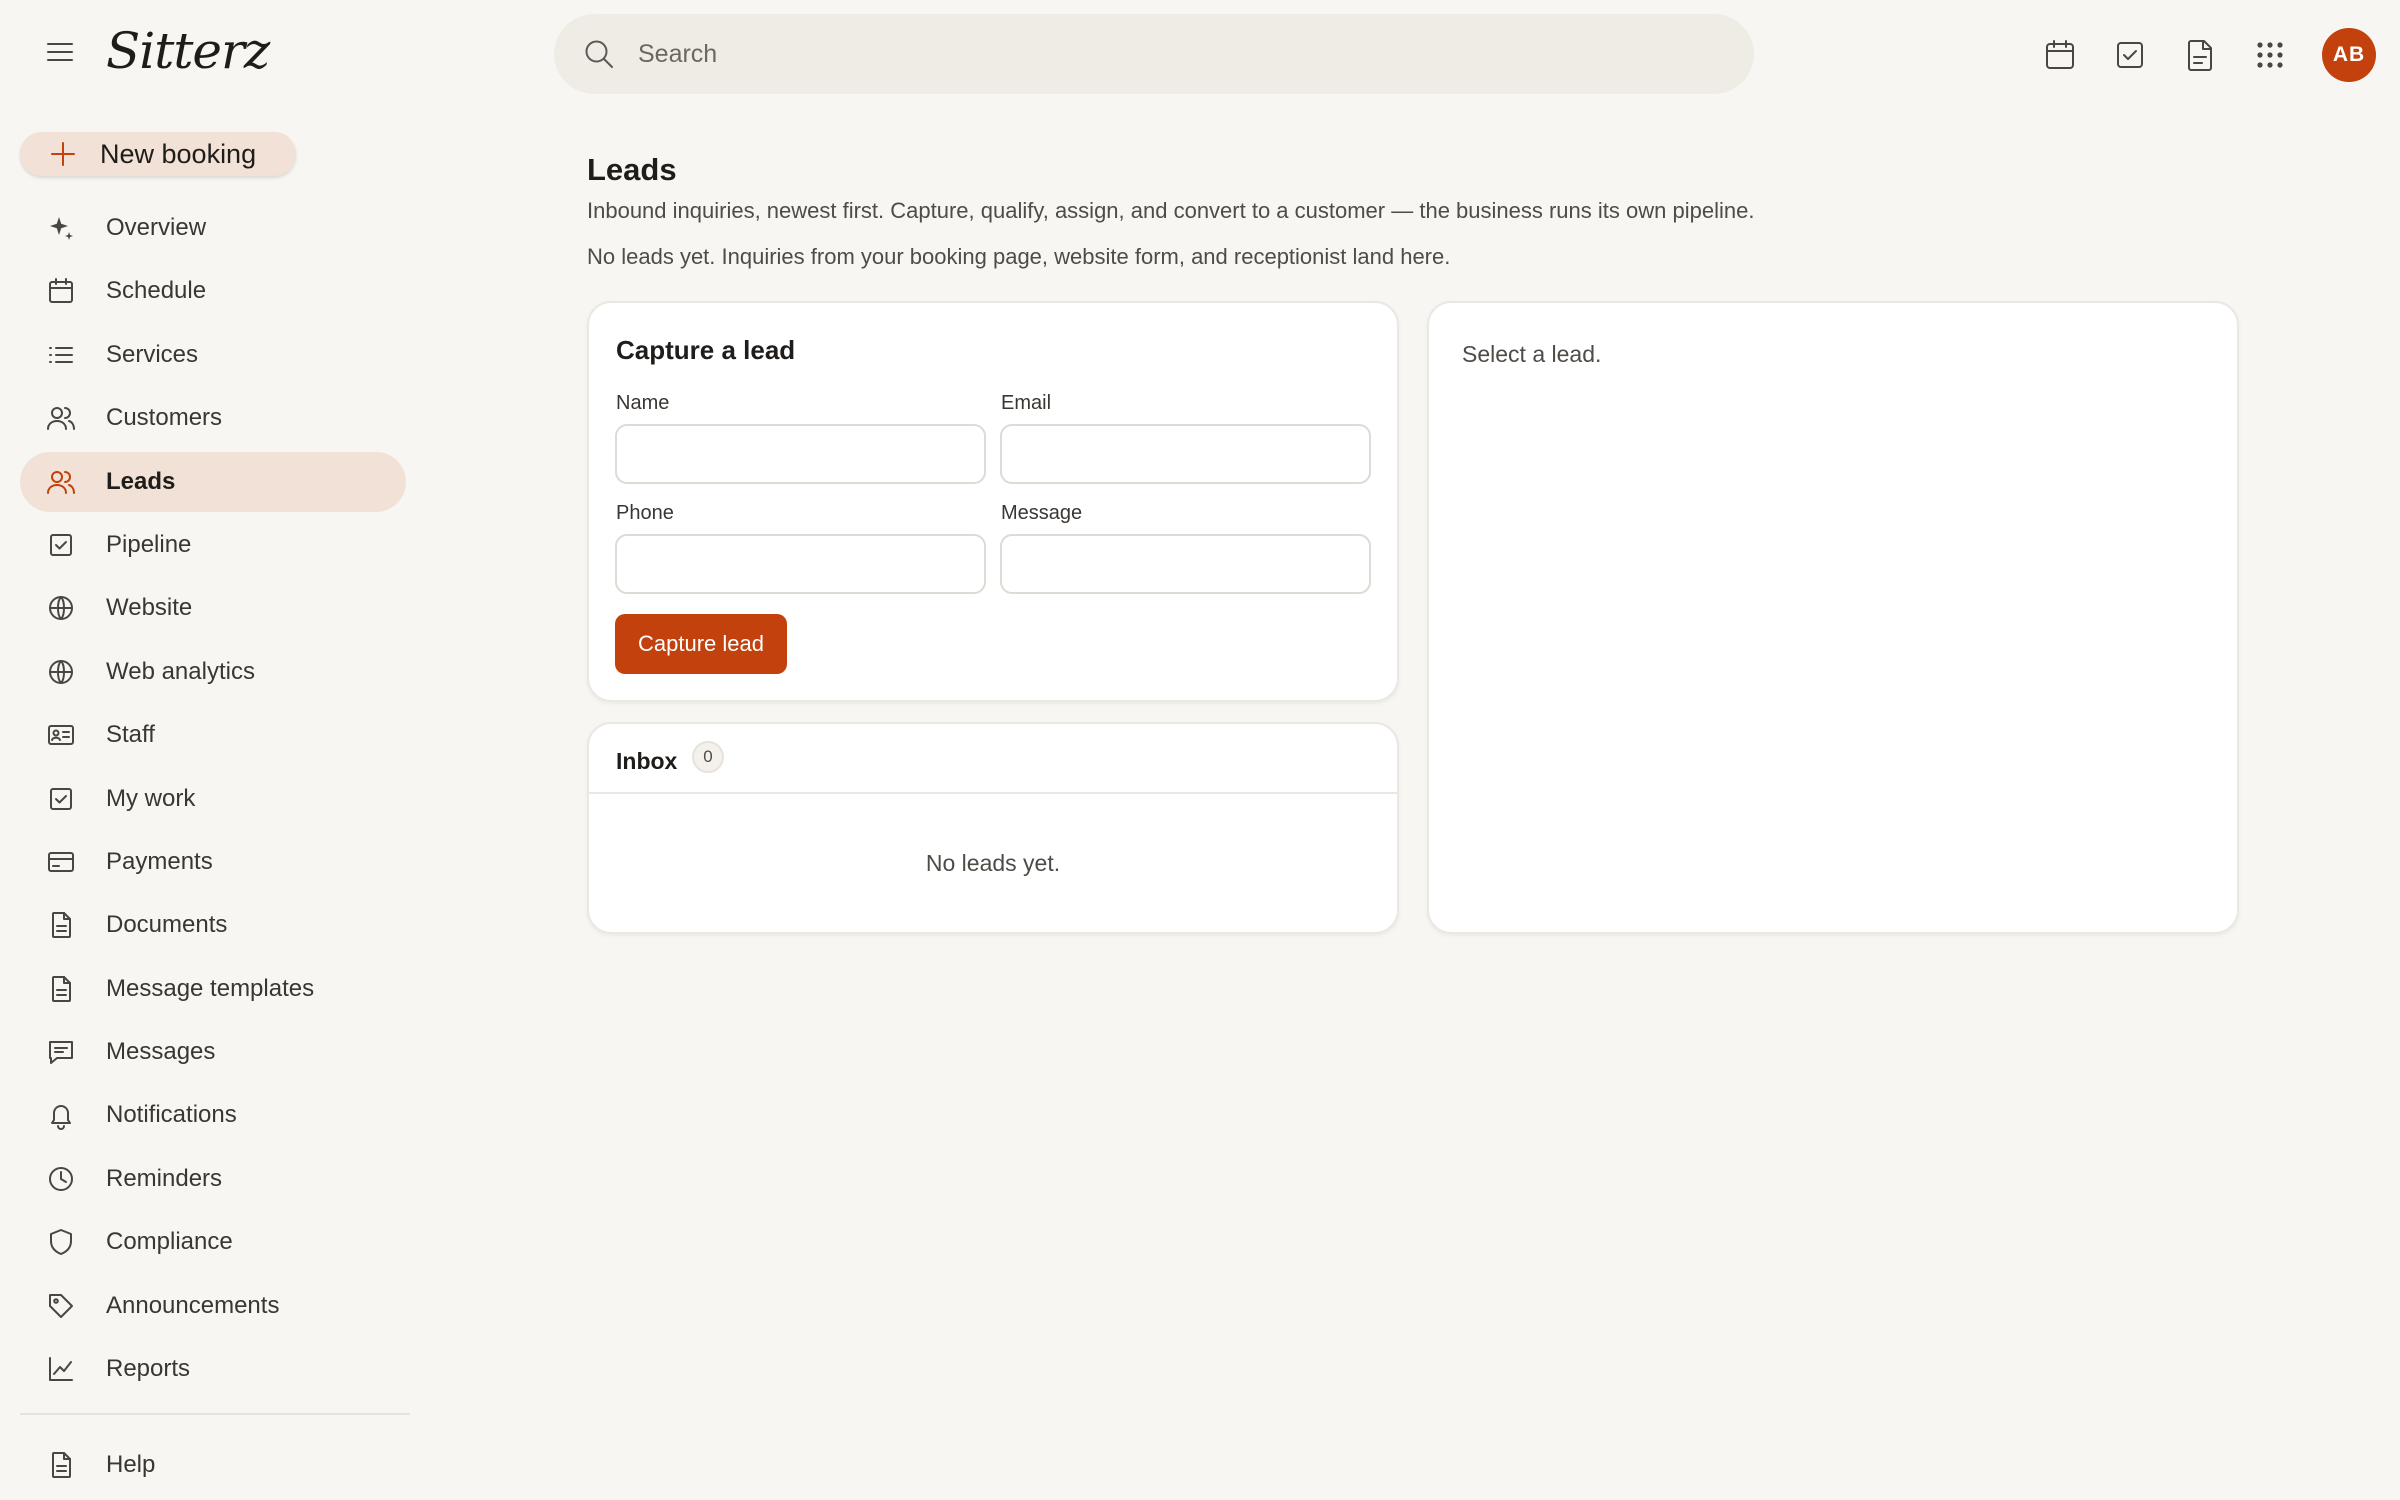 The image size is (2400, 1500). Describe the element at coordinates (61, 1179) in the screenshot. I see `clock-icon` at that location.